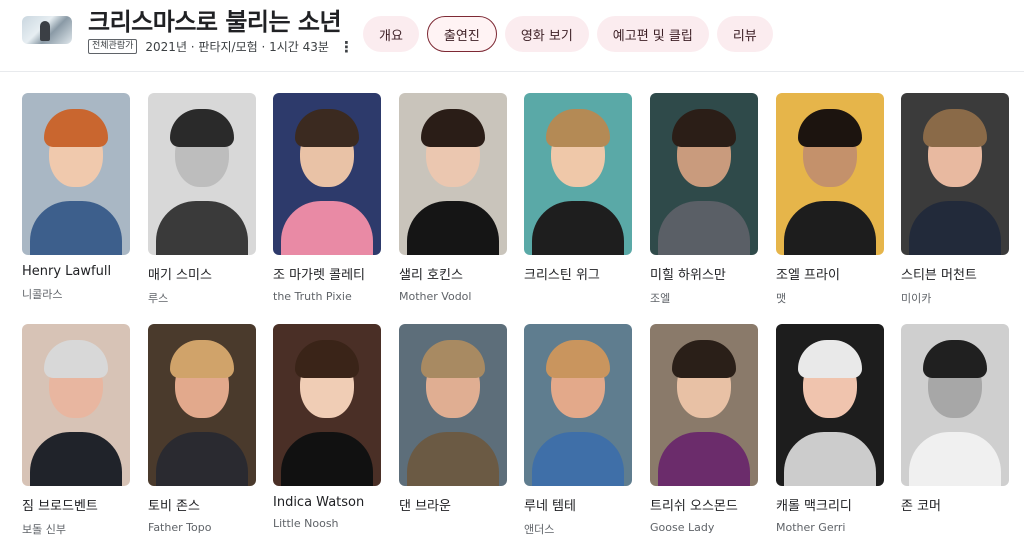 The image size is (1024, 539). I want to click on cast-role: Mother Gerri, so click(811, 527).